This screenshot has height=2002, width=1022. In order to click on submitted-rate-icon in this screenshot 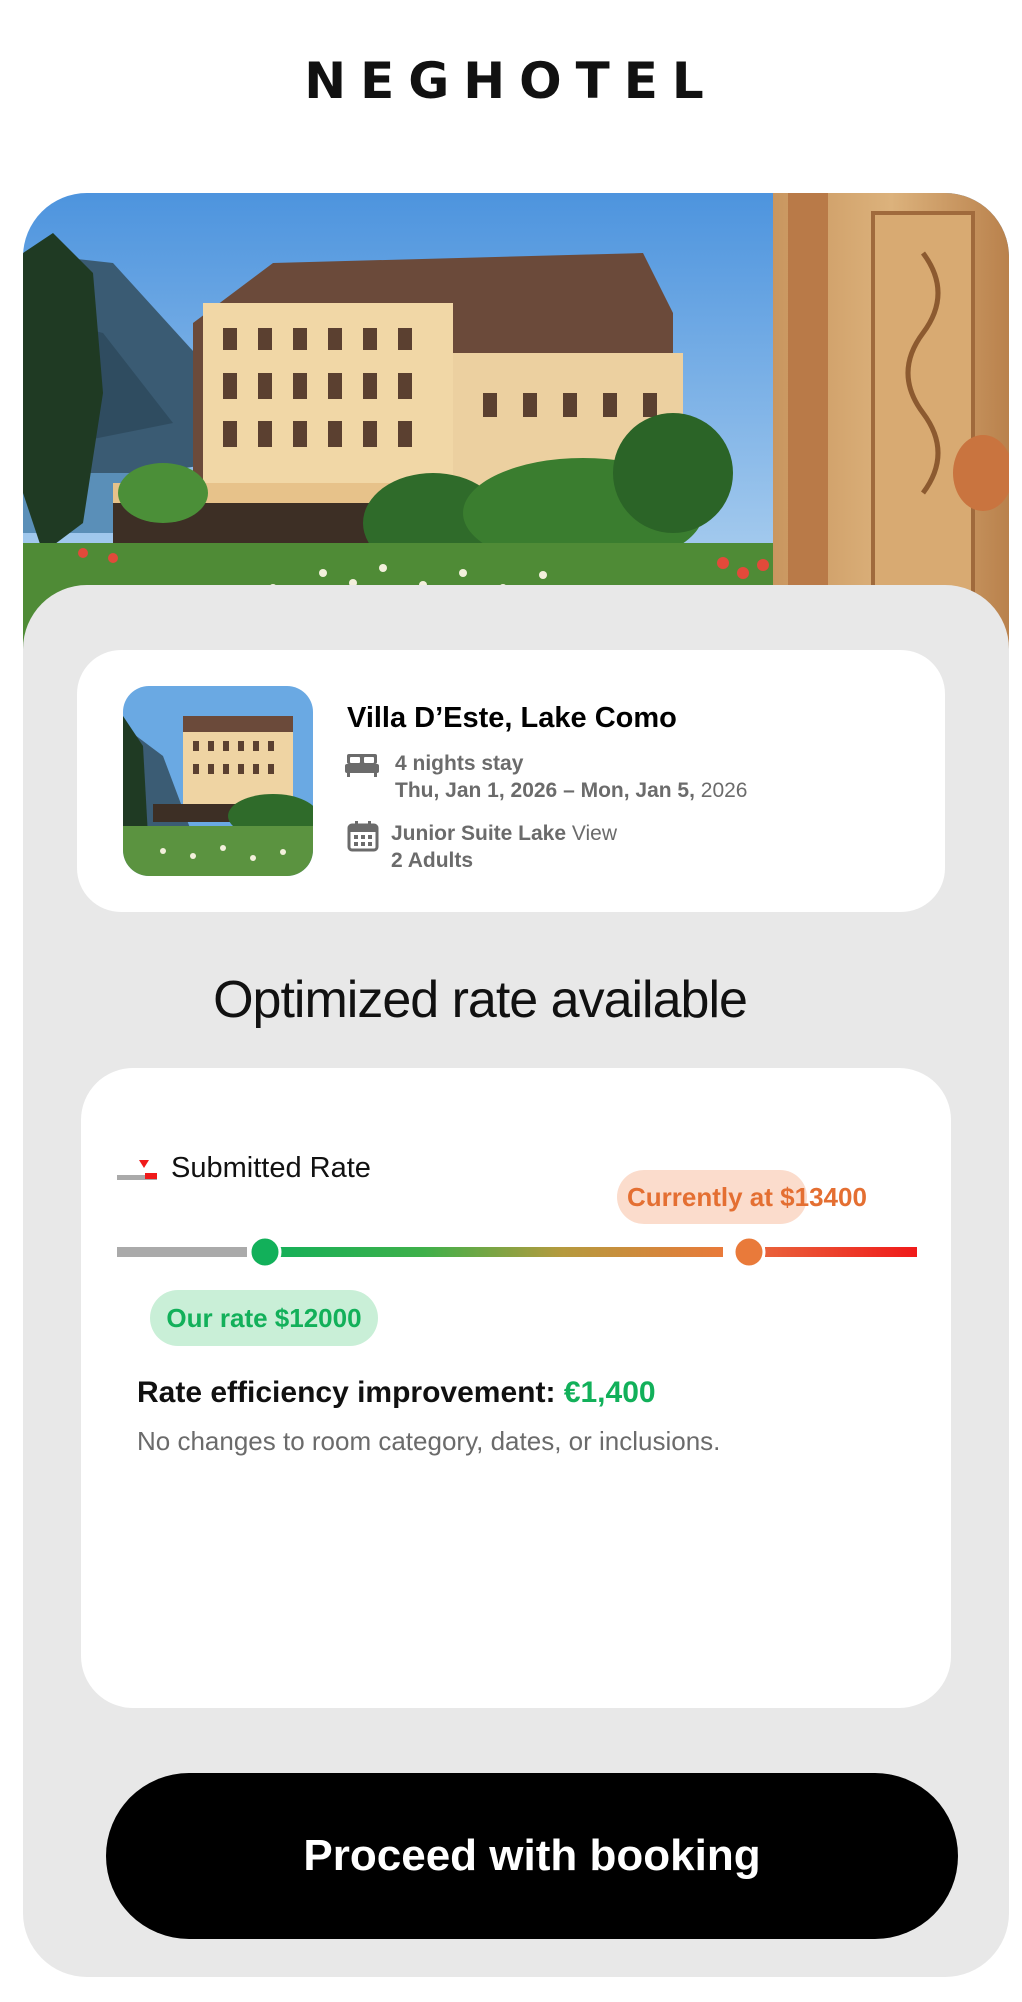, I will do `click(137, 1172)`.